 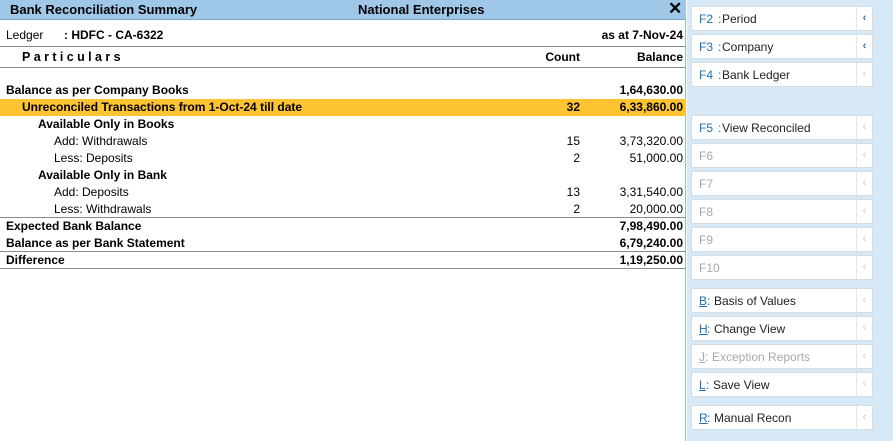 What do you see at coordinates (782, 267) in the screenshot?
I see `f10-button: F10 ‹` at bounding box center [782, 267].